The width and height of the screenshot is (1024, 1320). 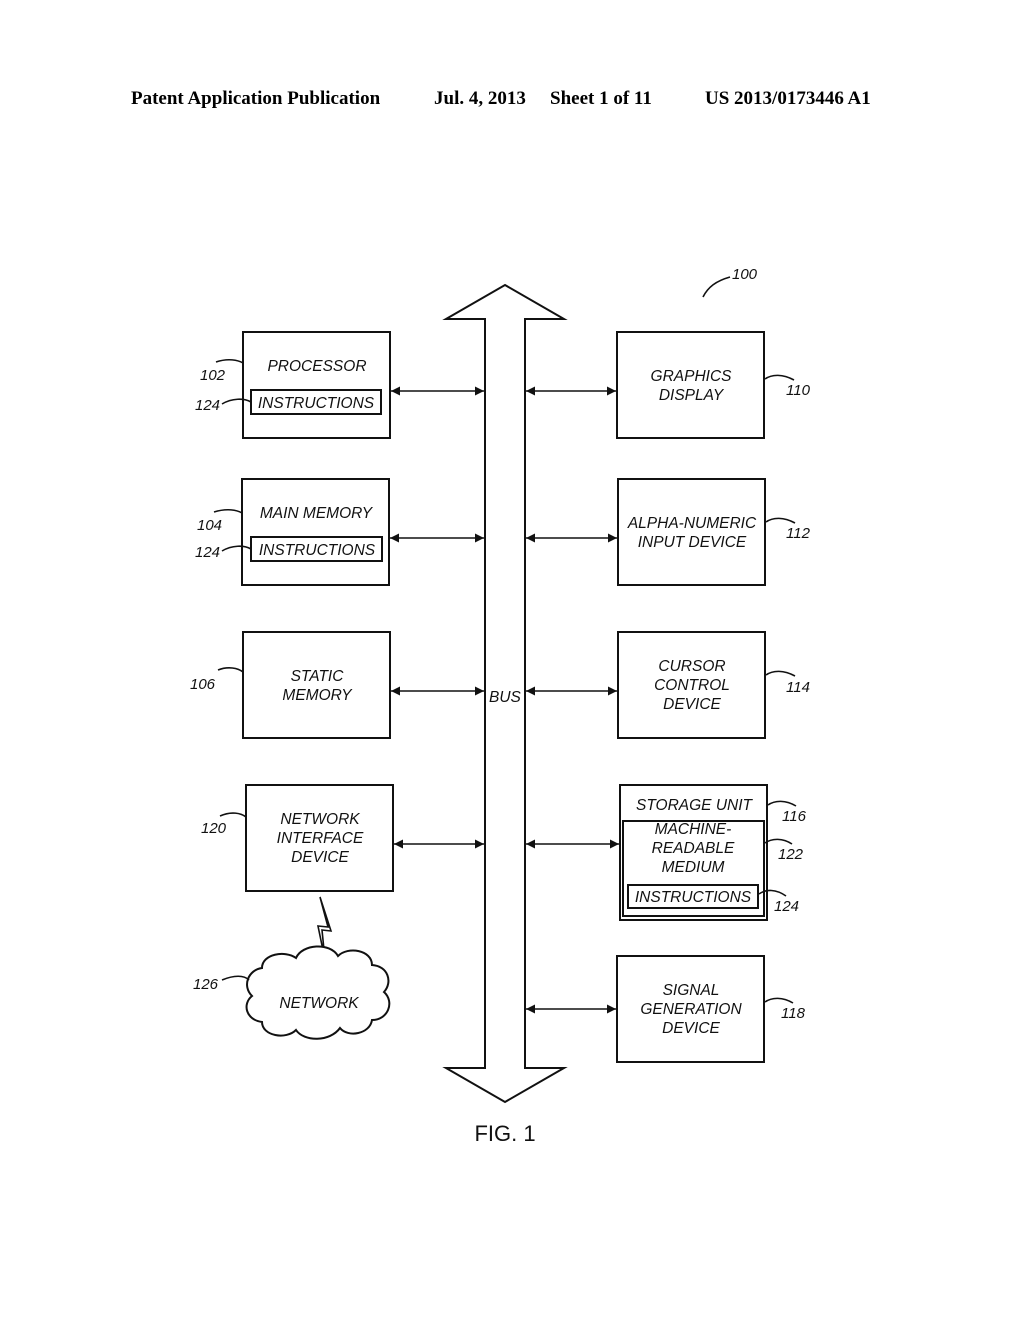 I want to click on network-interface-label-2: INTERFACE, so click(x=320, y=838).